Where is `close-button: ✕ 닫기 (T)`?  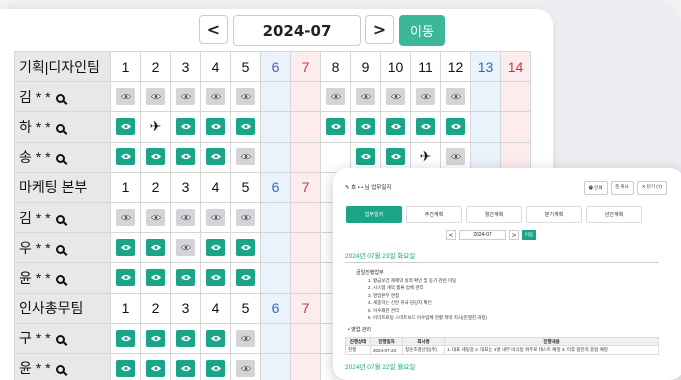
close-button: ✕ 닫기 (T) is located at coordinates (651, 188).